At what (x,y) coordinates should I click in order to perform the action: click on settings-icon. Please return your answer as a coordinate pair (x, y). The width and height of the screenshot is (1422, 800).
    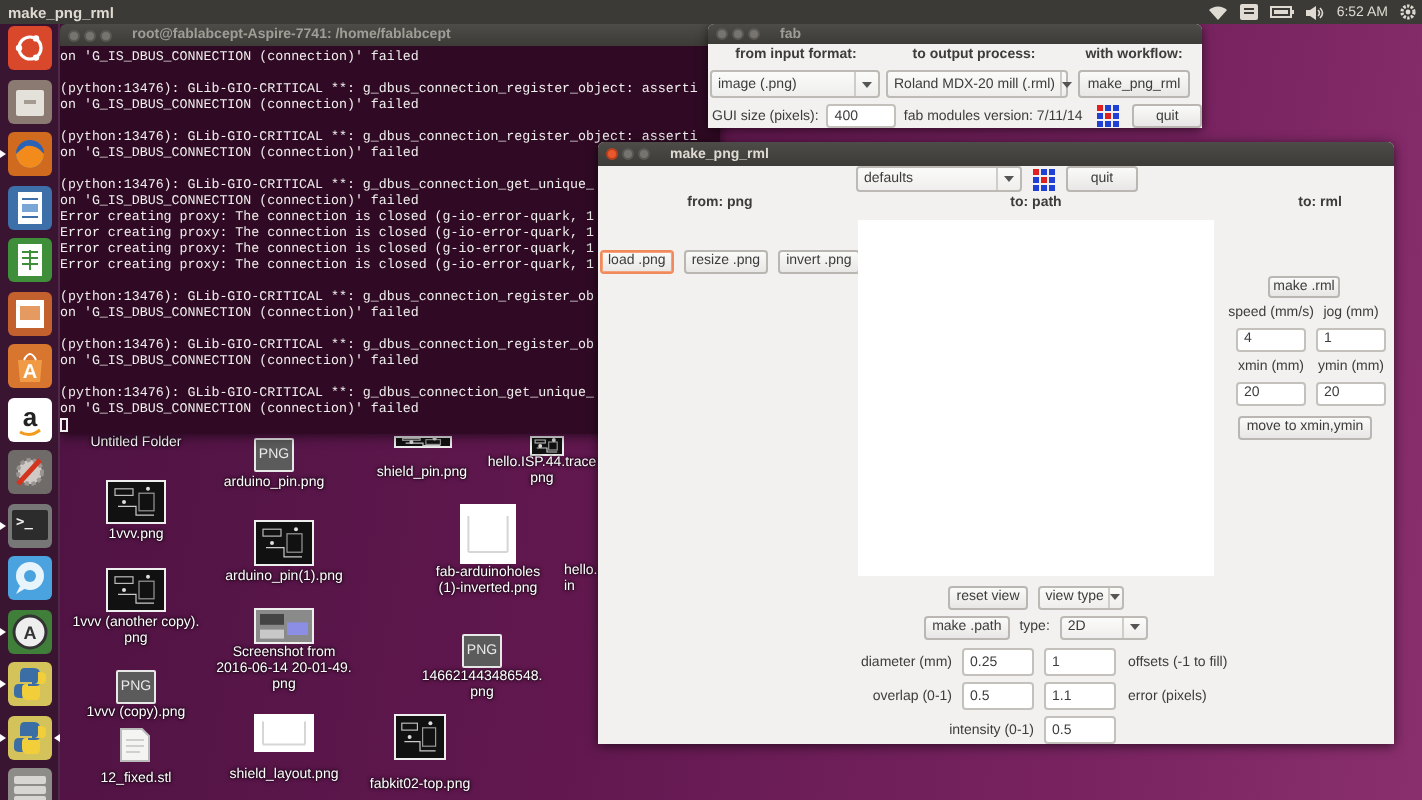
    Looking at the image, I should click on (1408, 12).